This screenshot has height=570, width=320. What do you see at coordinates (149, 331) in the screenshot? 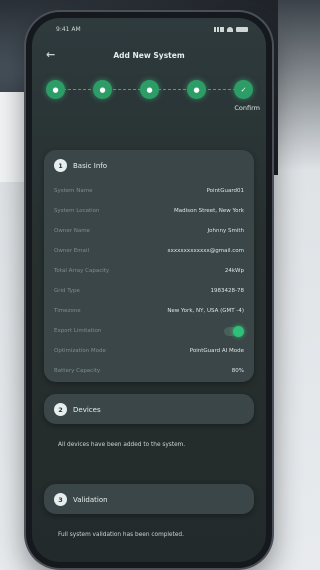
I see `info-row-export-limitation: Export Limitation` at bounding box center [149, 331].